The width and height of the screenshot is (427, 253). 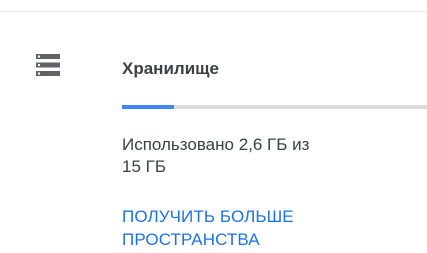 I want to click on storage-icon, so click(x=48, y=65).